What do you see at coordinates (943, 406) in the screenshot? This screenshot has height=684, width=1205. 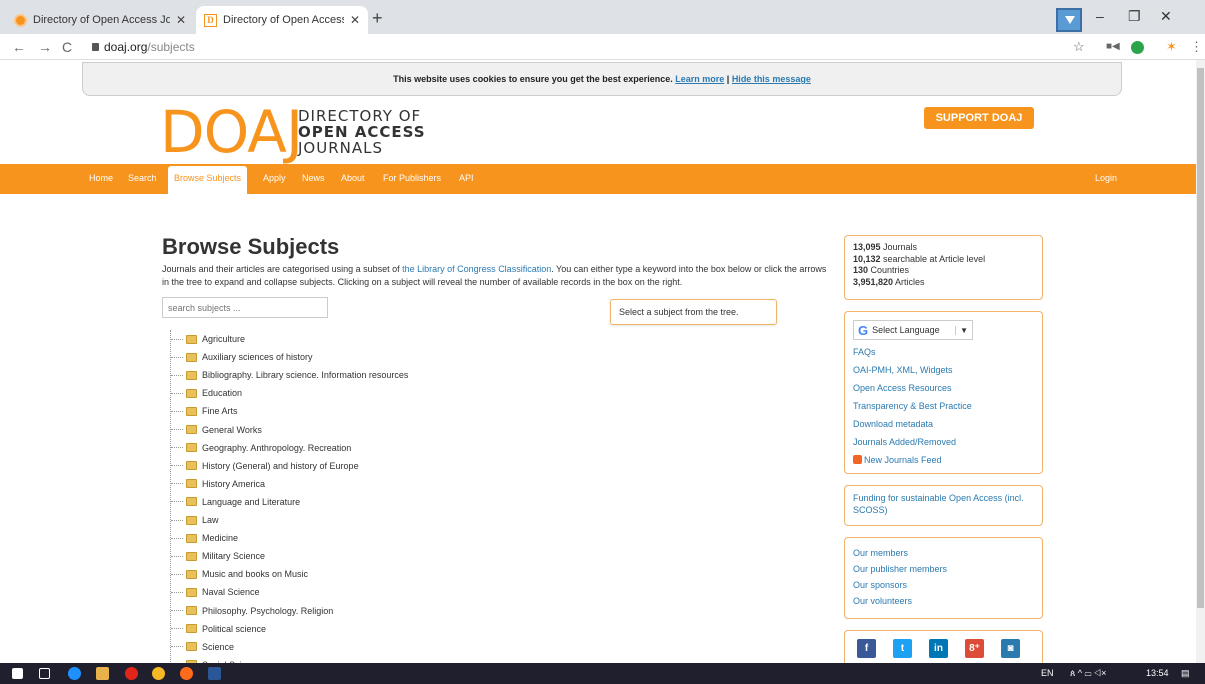 I see `sidebar-link: Transparency & Best Practice` at bounding box center [943, 406].